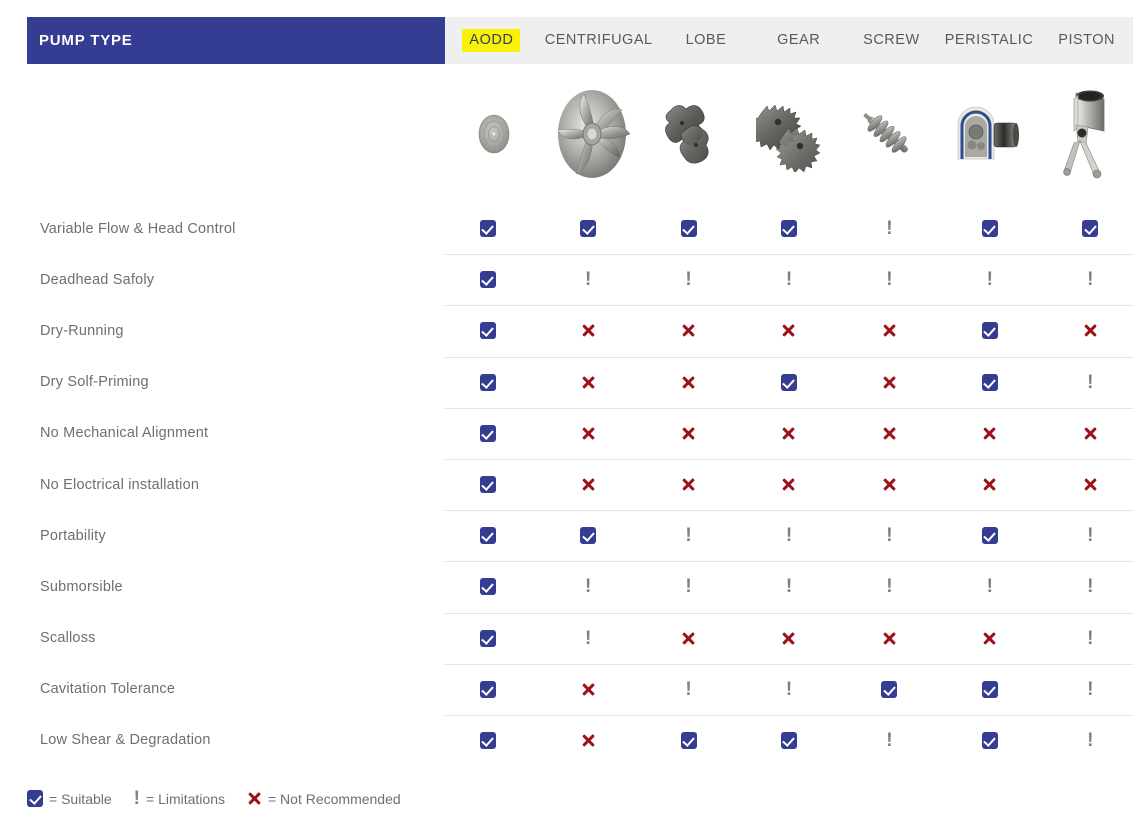  Describe the element at coordinates (574, 330) in the screenshot. I see `table-row: Dry-Running` at that location.